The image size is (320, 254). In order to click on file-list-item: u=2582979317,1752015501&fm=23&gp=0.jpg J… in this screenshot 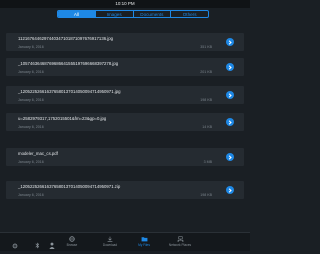, I will do `click(125, 122)`.